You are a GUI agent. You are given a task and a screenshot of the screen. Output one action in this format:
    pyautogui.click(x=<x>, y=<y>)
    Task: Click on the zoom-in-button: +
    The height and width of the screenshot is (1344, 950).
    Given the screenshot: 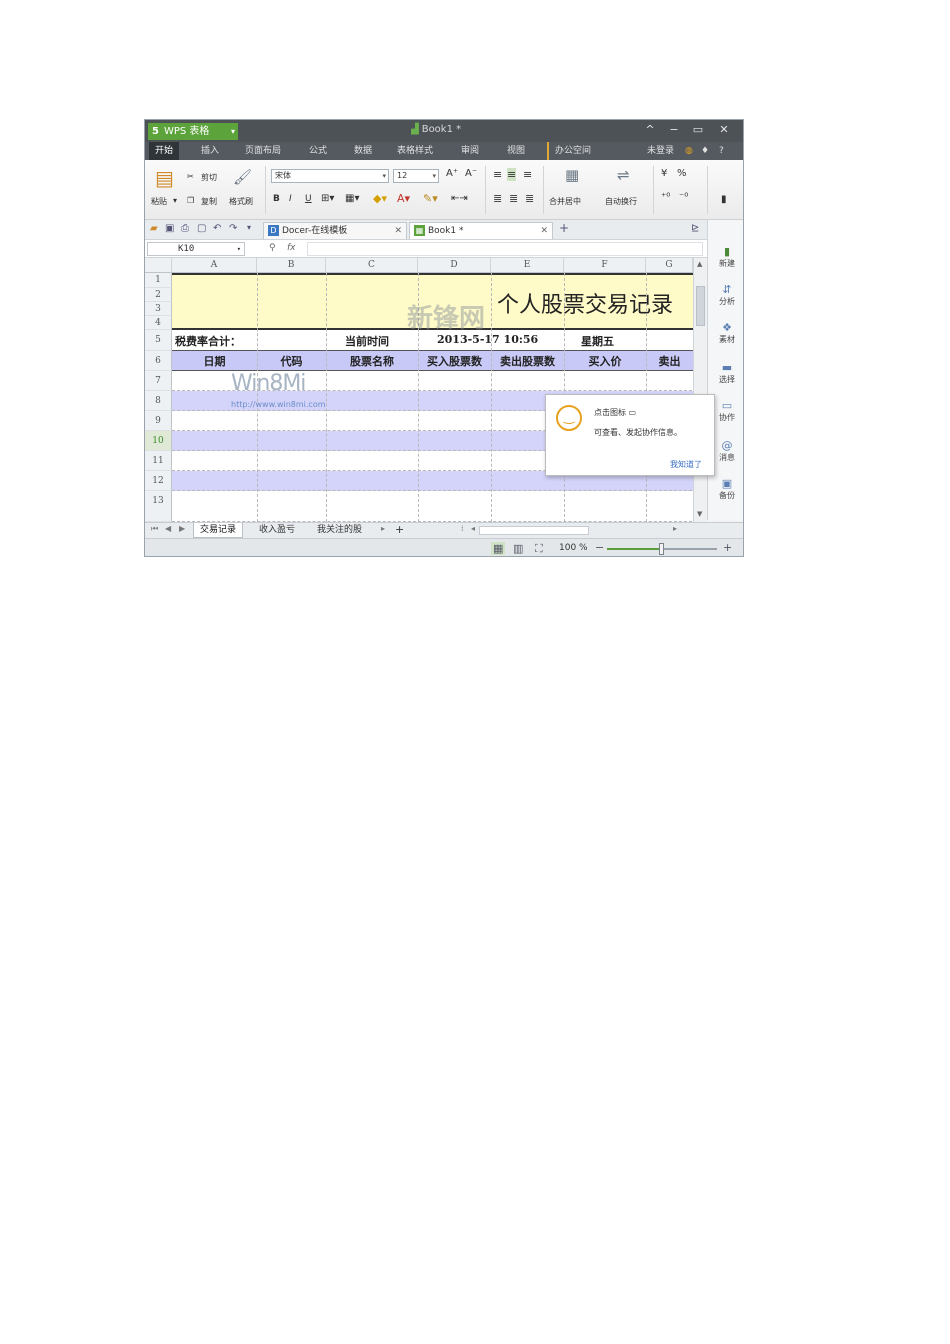 What is the action you would take?
    pyautogui.click(x=727, y=547)
    